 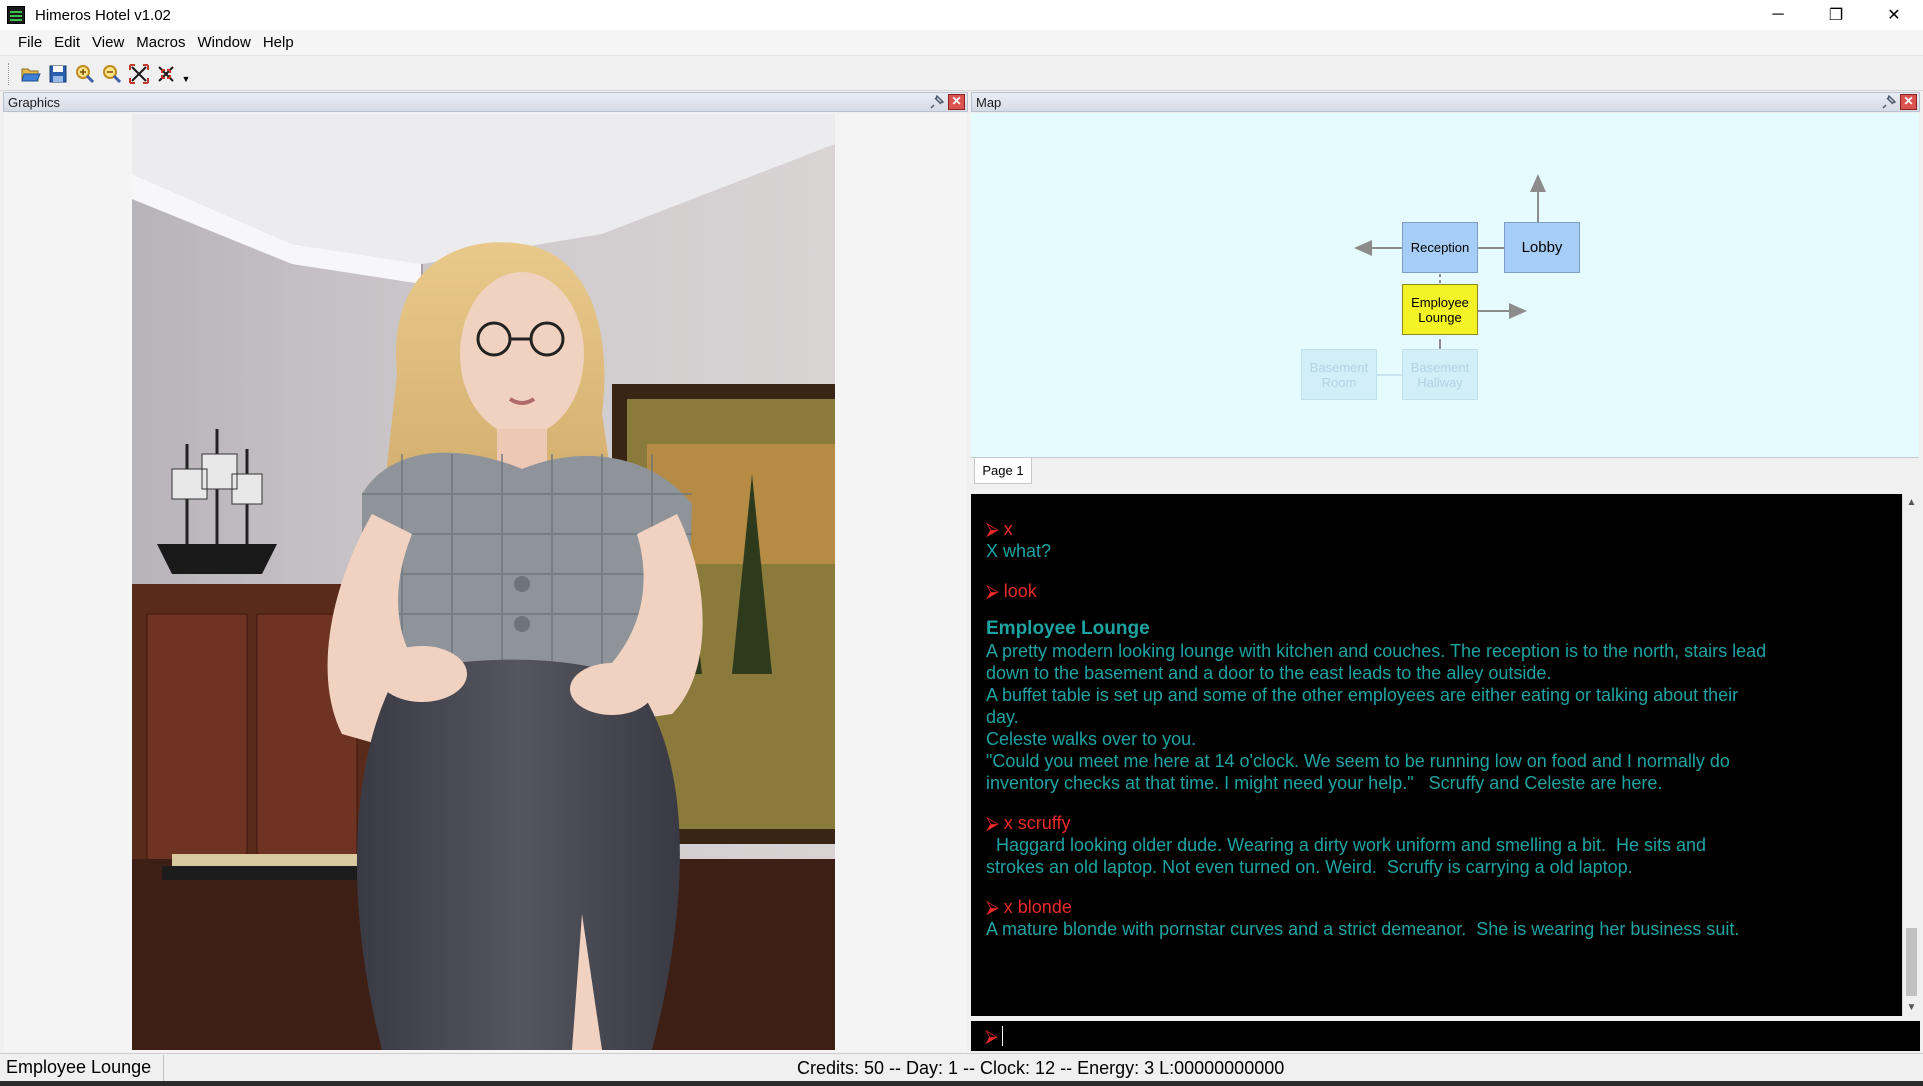 What do you see at coordinates (223, 42) in the screenshot?
I see `menu-window: Window` at bounding box center [223, 42].